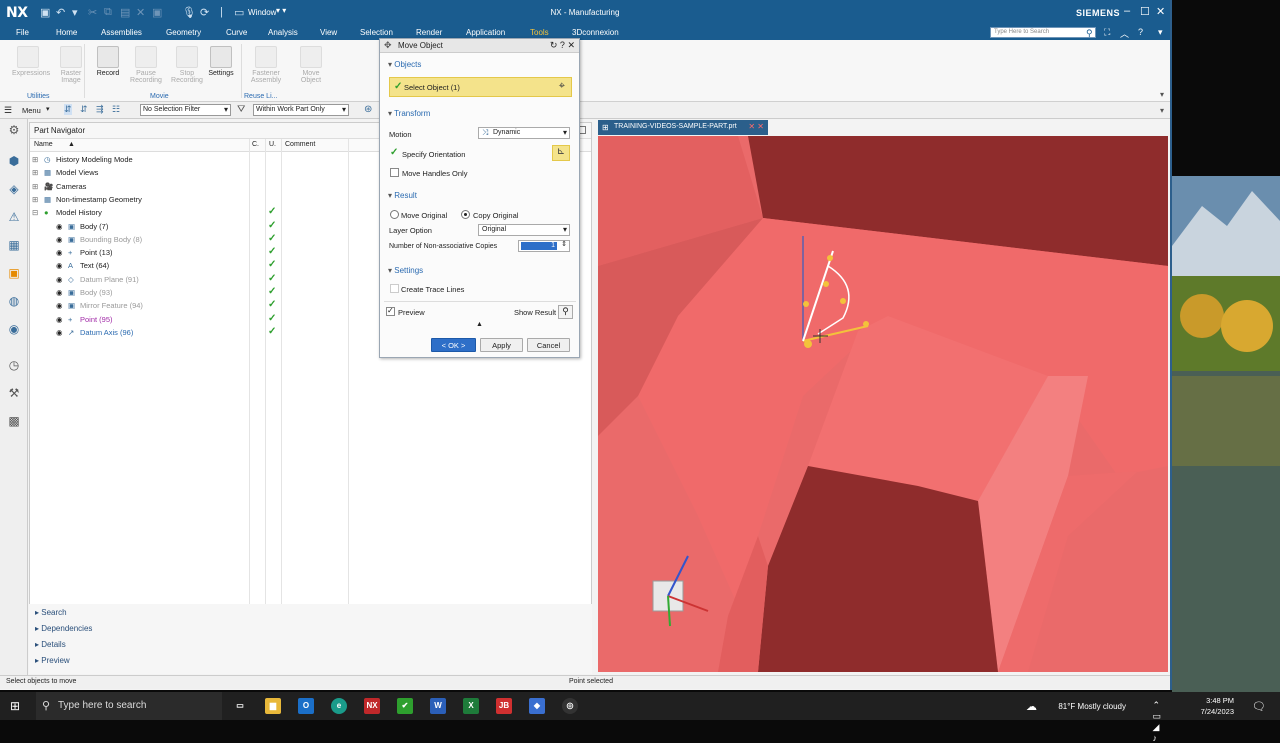  What do you see at coordinates (866, 324) in the screenshot?
I see `x-handle` at bounding box center [866, 324].